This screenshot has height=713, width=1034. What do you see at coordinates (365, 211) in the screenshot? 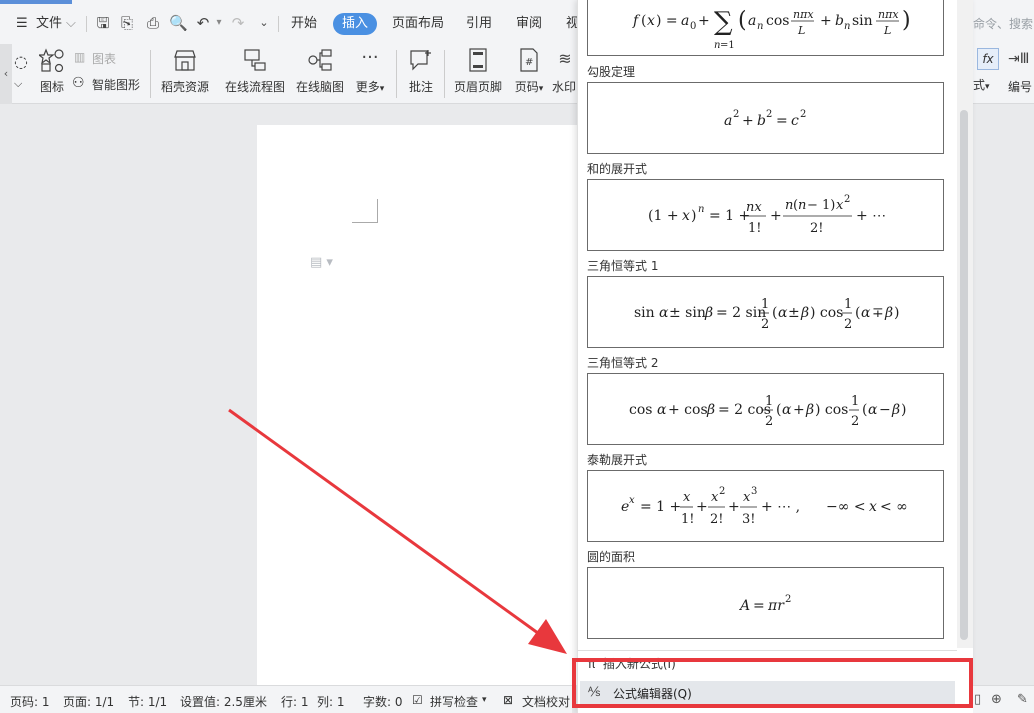
I see `paragraph-corner-mark` at bounding box center [365, 211].